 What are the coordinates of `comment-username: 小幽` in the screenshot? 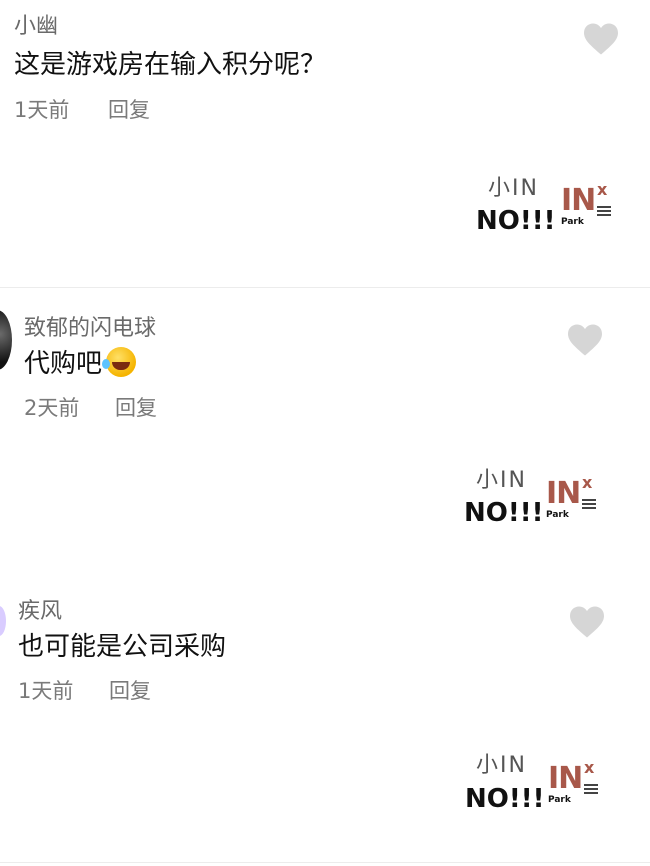 It's located at (36, 24).